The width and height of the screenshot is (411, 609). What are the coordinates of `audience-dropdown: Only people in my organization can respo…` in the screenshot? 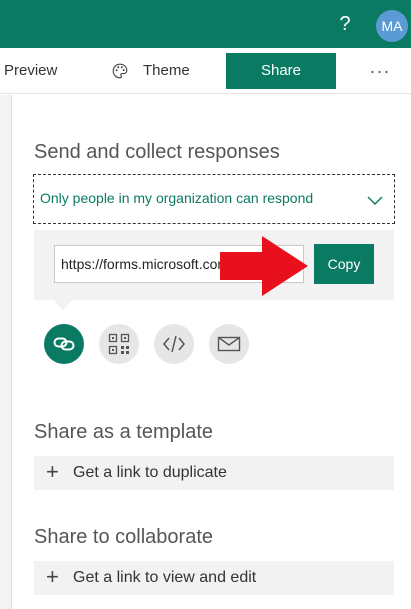 It's located at (214, 199).